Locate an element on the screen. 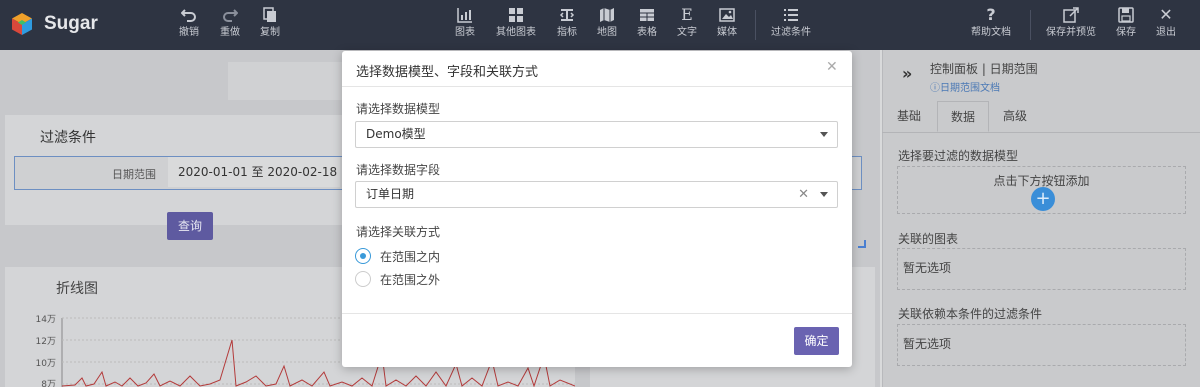 This screenshot has height=387, width=1200. add-data-model-button: + is located at coordinates (1043, 199).